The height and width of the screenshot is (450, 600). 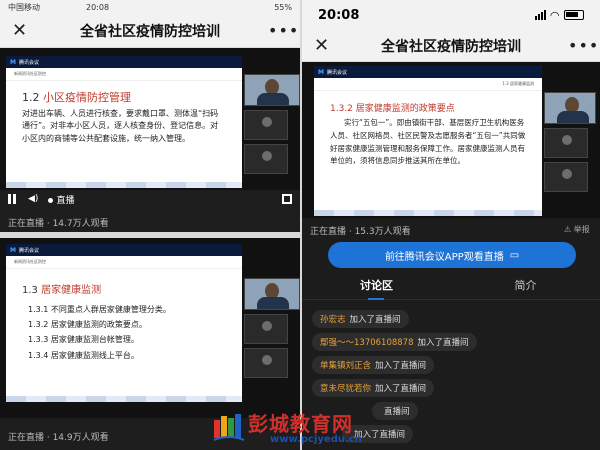 I want to click on slide-header-text: 新闻资讯社区防控, so click(x=30, y=73).